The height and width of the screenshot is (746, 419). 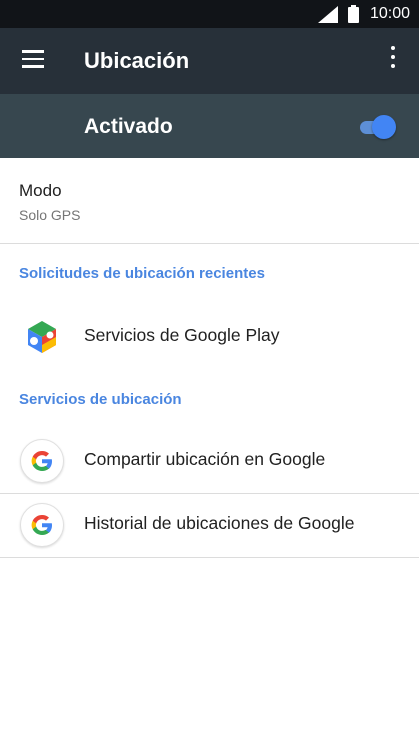 I want to click on mode-setting: Modo Solo GPS, so click(x=209, y=201).